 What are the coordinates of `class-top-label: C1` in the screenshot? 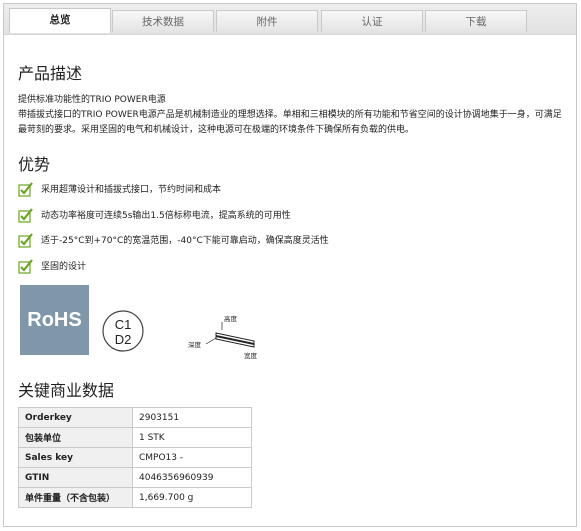 It's located at (123, 324).